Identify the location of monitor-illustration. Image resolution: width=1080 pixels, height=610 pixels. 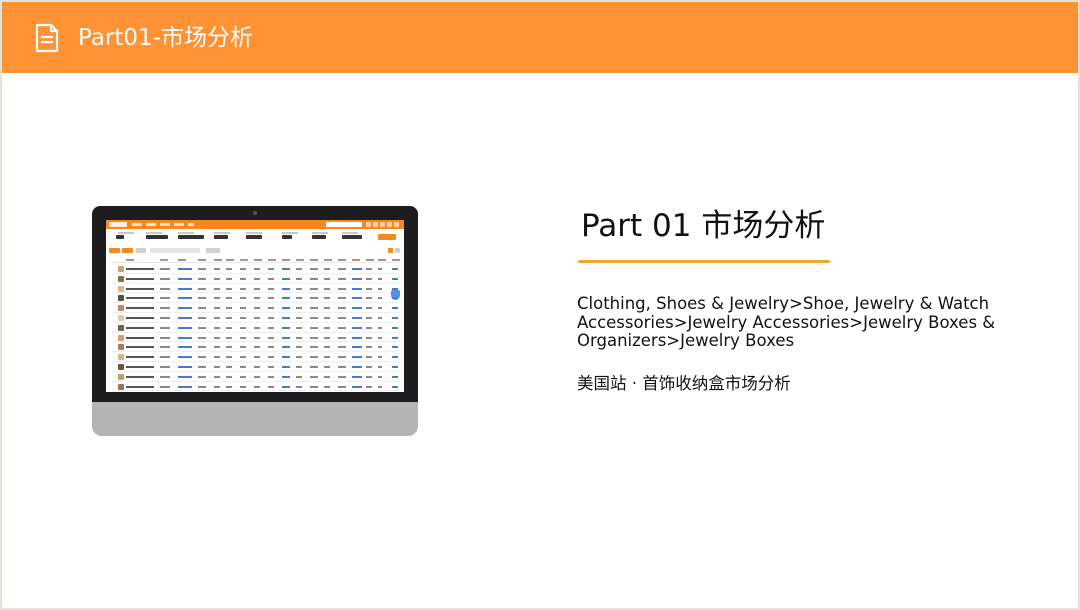
(255, 321).